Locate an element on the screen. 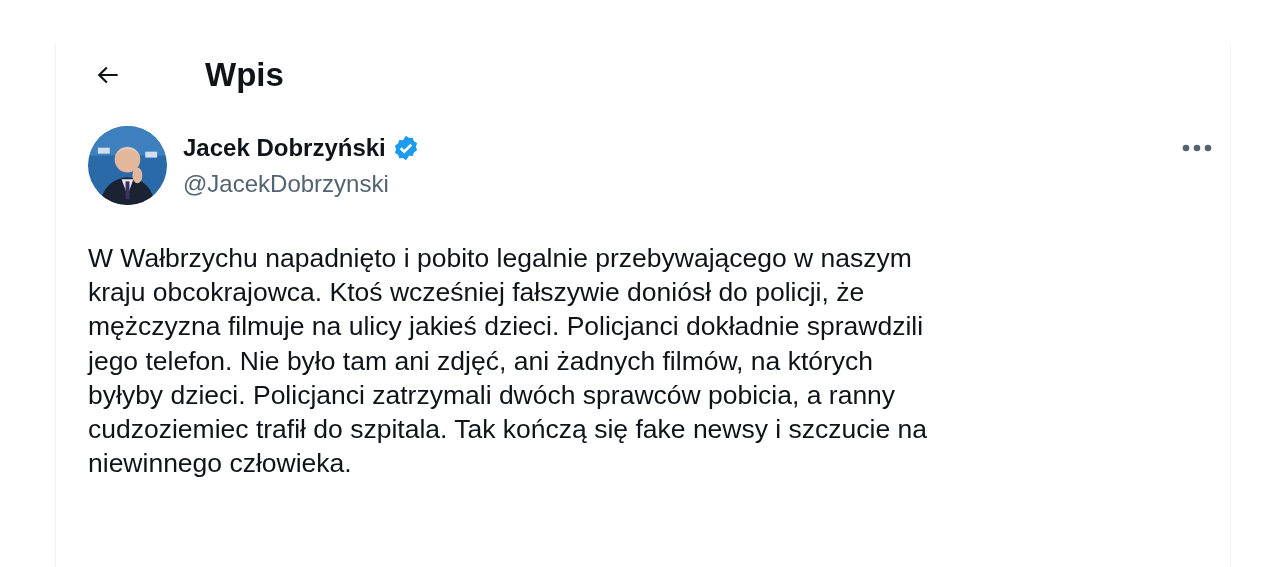 The image size is (1280, 567). page-title: Wpis is located at coordinates (244, 75).